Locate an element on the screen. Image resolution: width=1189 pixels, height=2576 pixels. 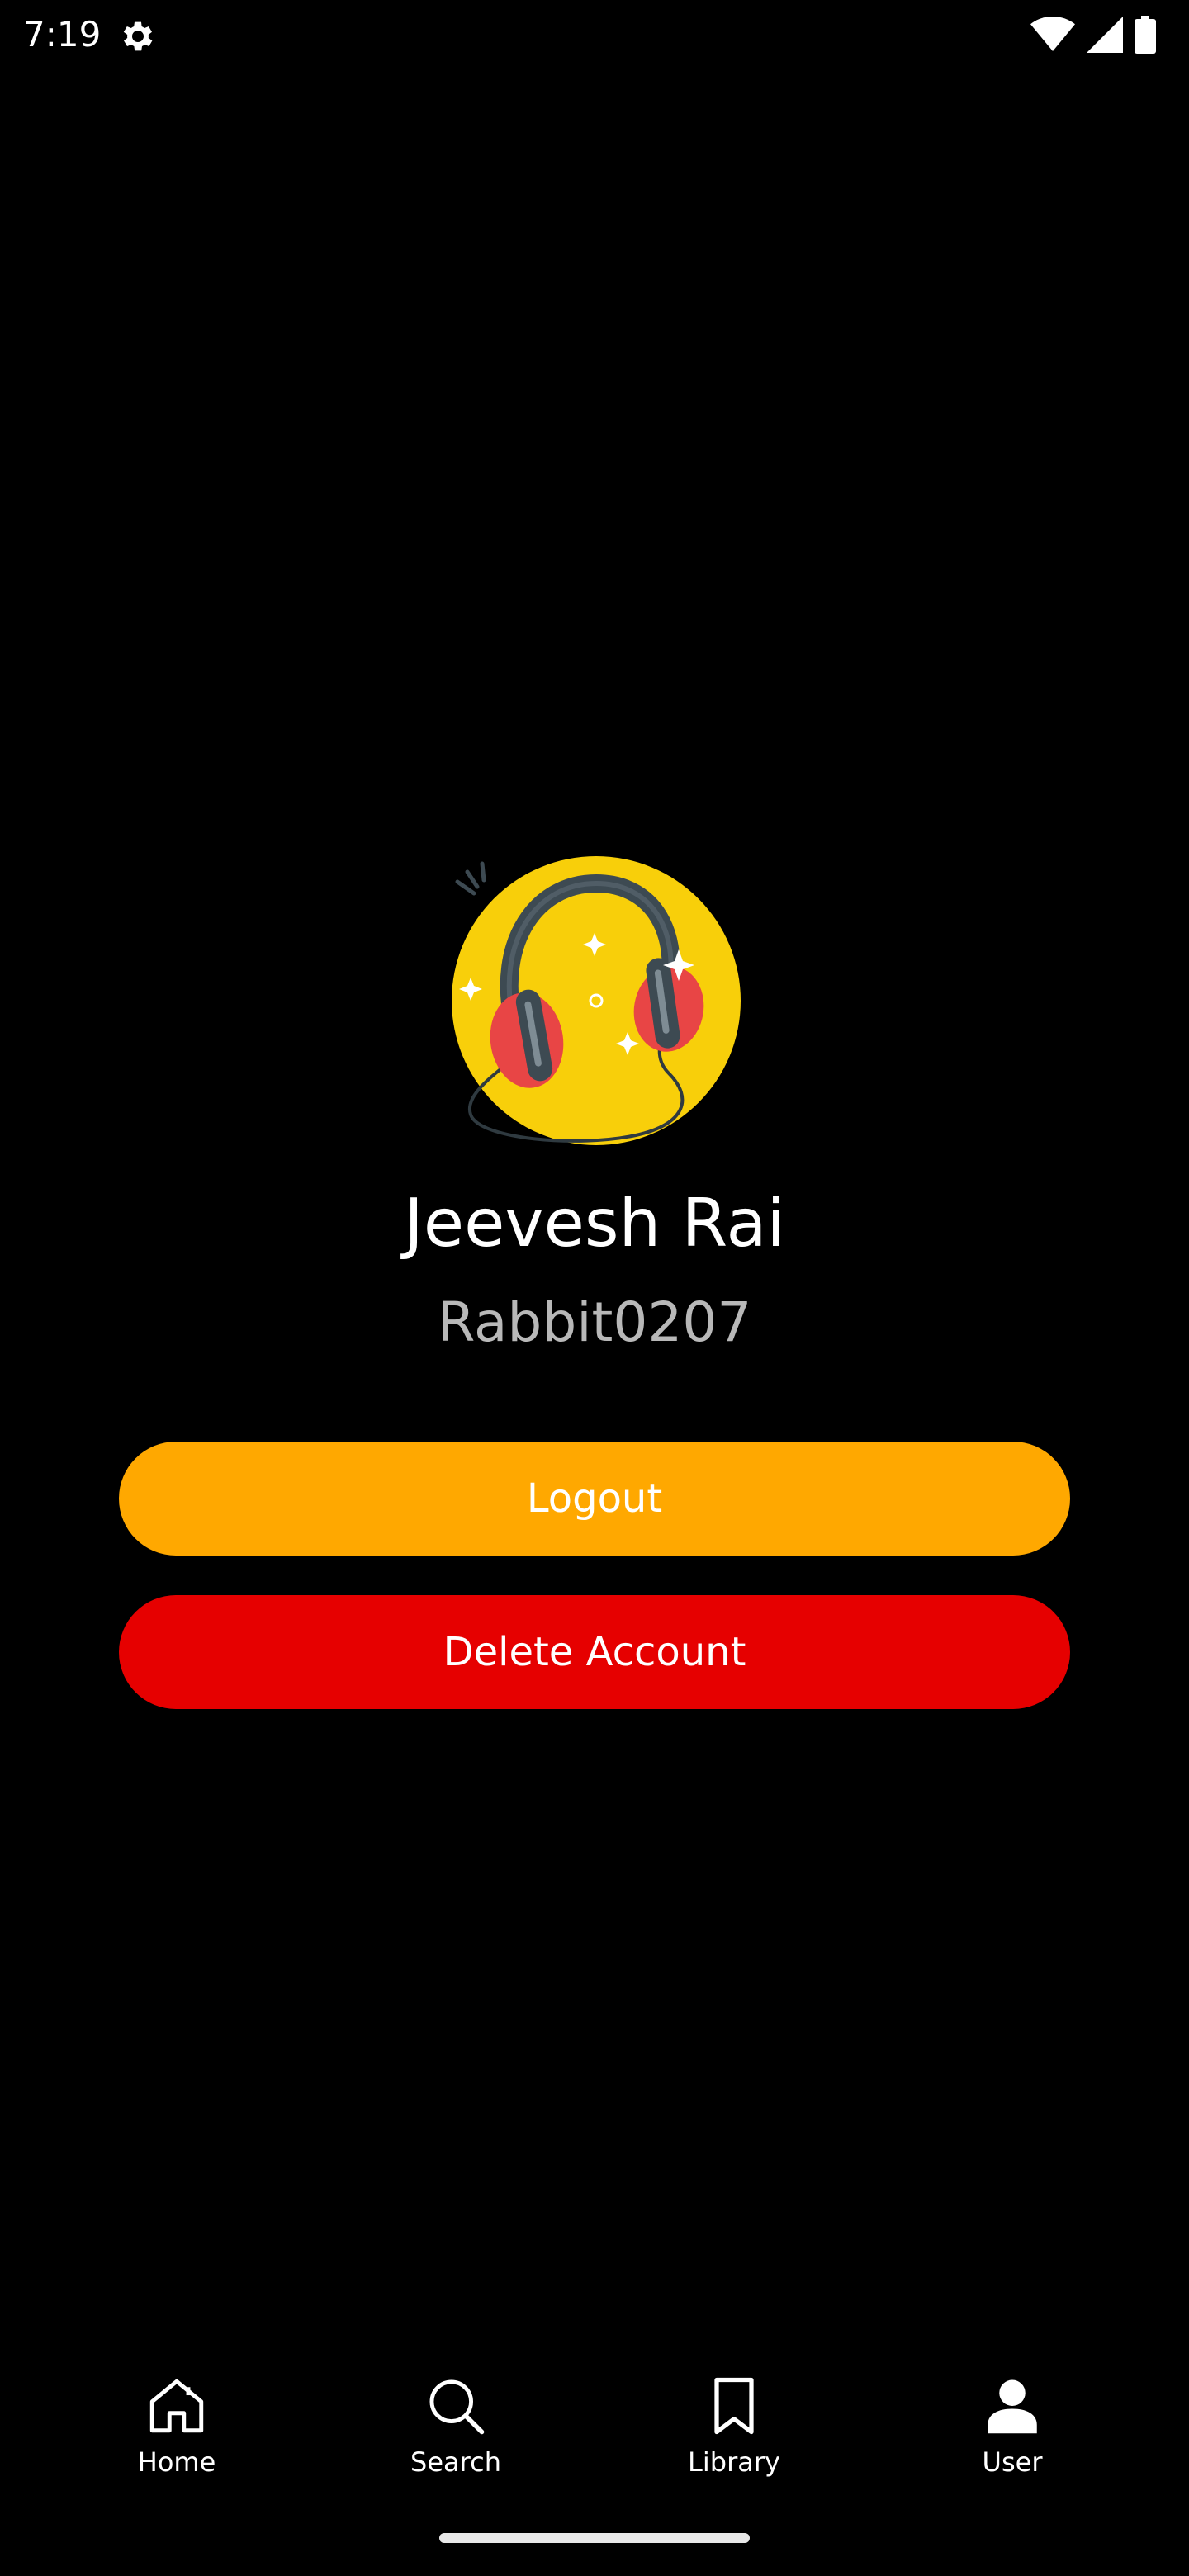
signal-icon is located at coordinates (1105, 35).